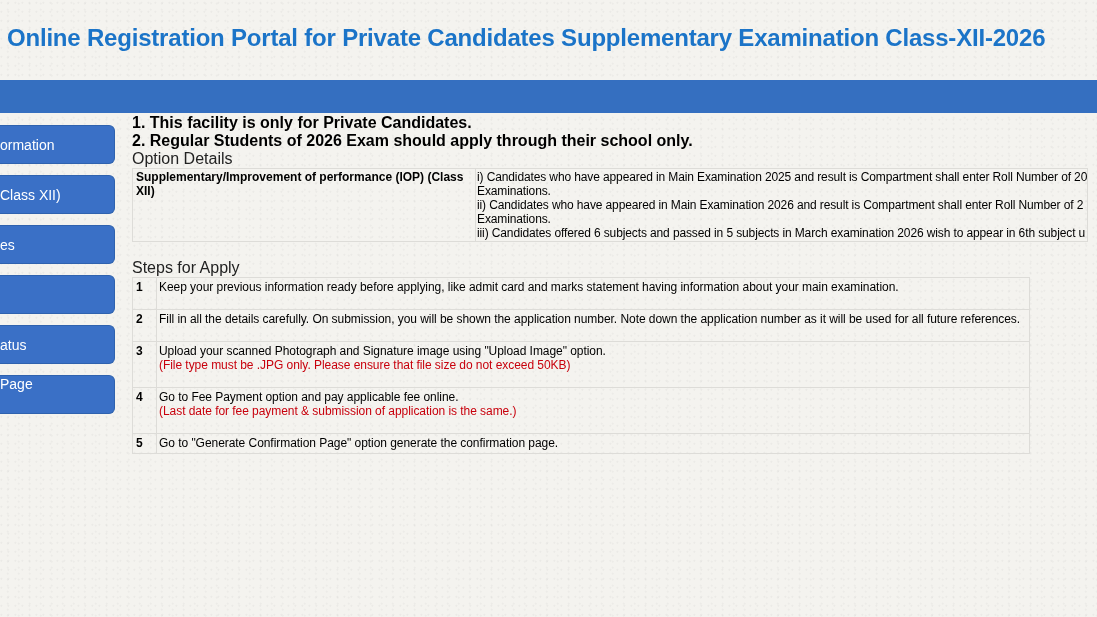  Describe the element at coordinates (139, 287) in the screenshot. I see `step-number: 1` at that location.